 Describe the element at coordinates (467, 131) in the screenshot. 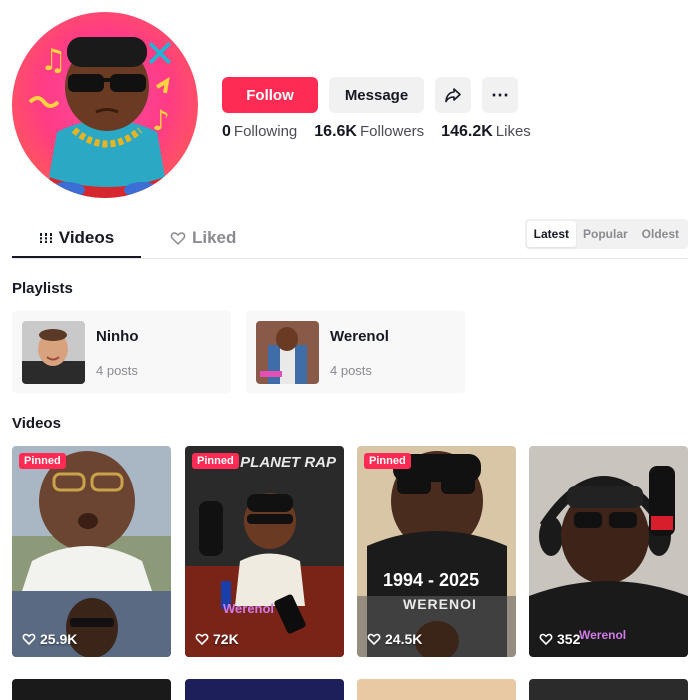

I see `likes-count: 146.2K` at that location.